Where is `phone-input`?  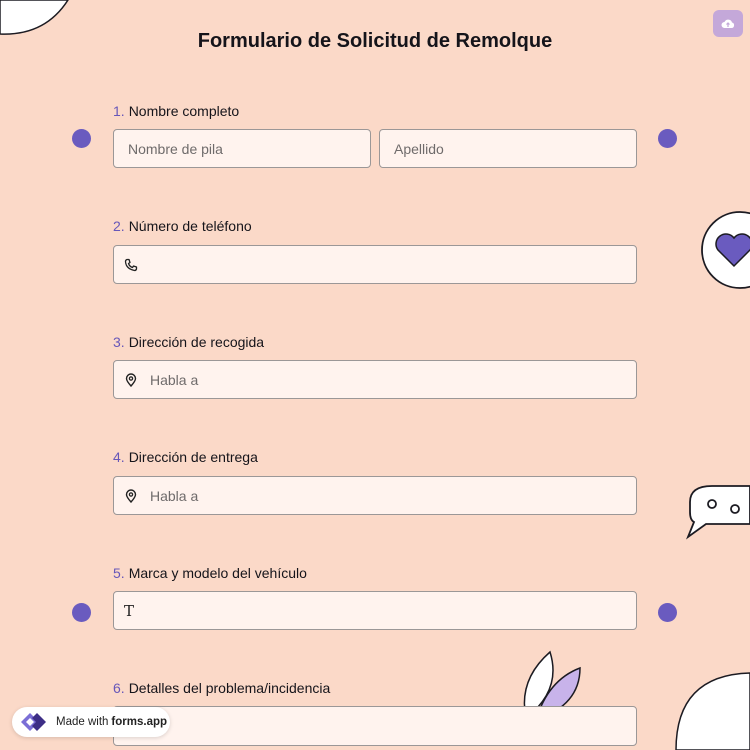
phone-input is located at coordinates (375, 264).